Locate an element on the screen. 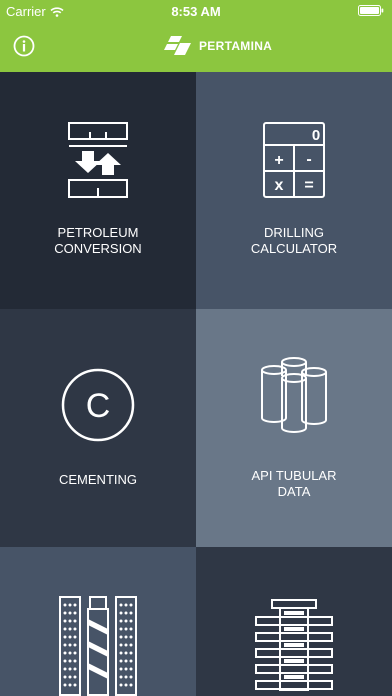 This screenshot has height=696, width=392. conversion-arrows-icon is located at coordinates (98, 160).